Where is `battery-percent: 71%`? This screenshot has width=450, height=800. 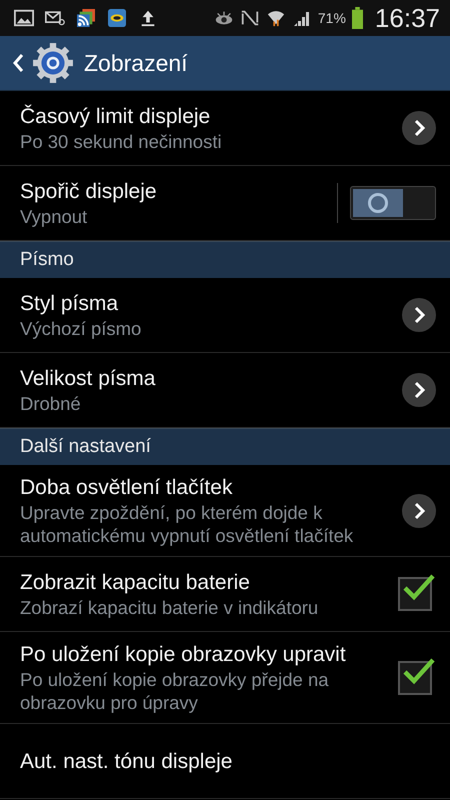 battery-percent: 71% is located at coordinates (332, 18).